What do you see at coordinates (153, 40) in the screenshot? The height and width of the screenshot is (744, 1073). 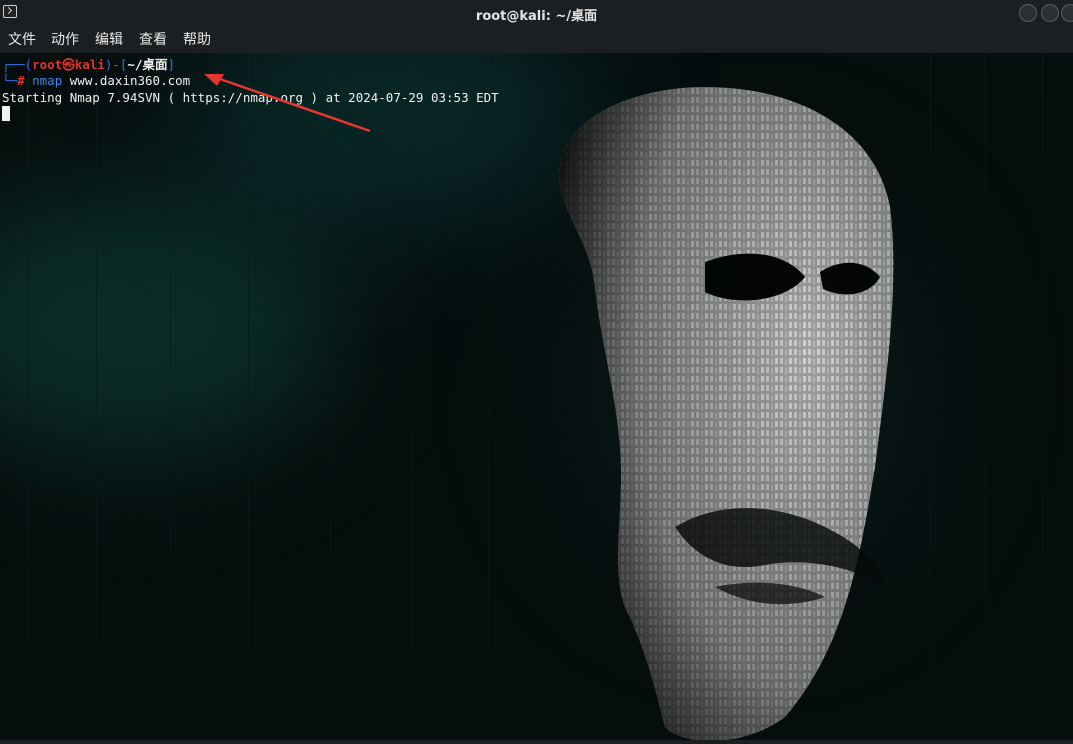 I see `menu-view: 查看` at bounding box center [153, 40].